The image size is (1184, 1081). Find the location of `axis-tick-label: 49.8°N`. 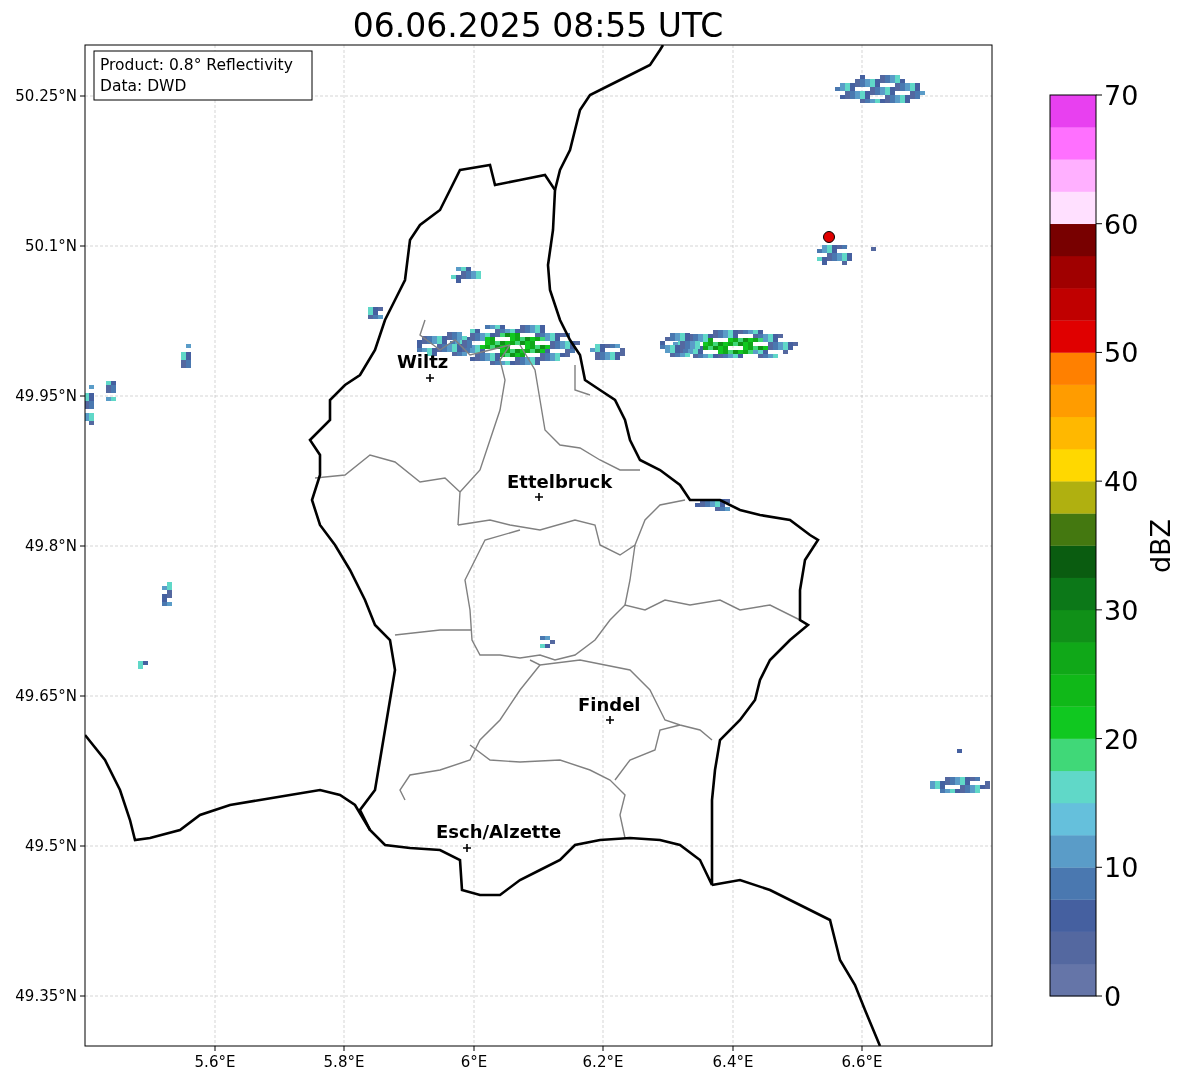

axis-tick-label: 49.8°N is located at coordinates (55, 546).